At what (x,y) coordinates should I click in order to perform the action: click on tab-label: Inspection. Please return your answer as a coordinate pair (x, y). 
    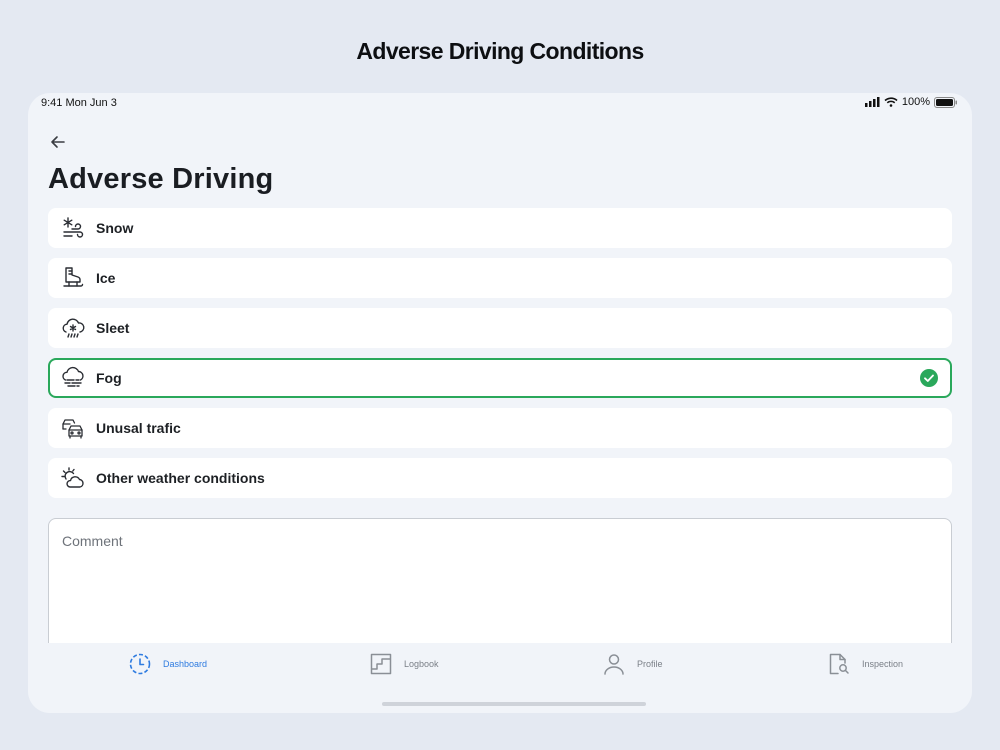
    Looking at the image, I should click on (883, 664).